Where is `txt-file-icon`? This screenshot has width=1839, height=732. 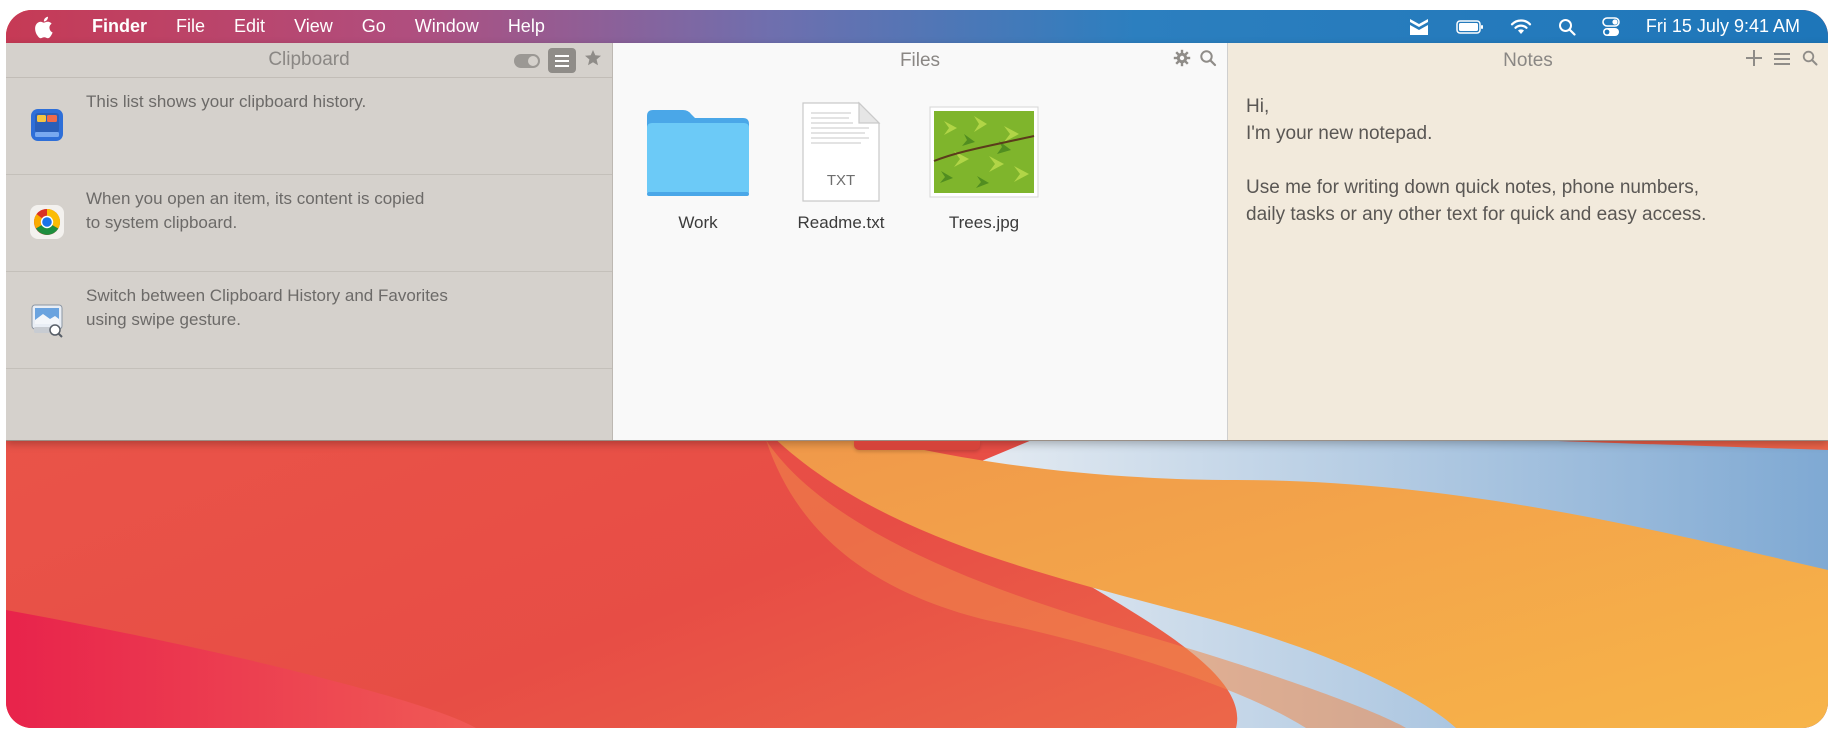
txt-file-icon is located at coordinates (841, 151).